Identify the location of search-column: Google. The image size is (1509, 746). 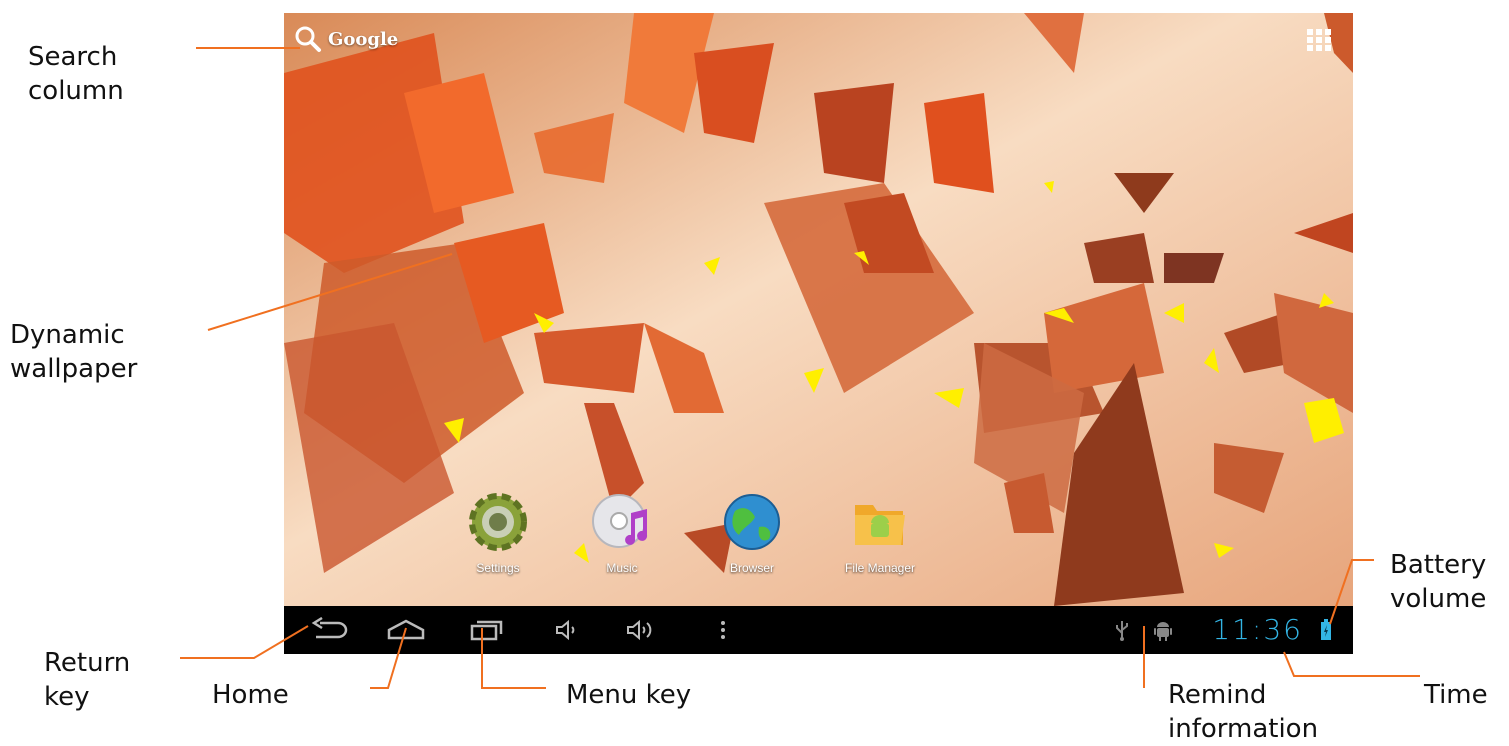
(346, 39).